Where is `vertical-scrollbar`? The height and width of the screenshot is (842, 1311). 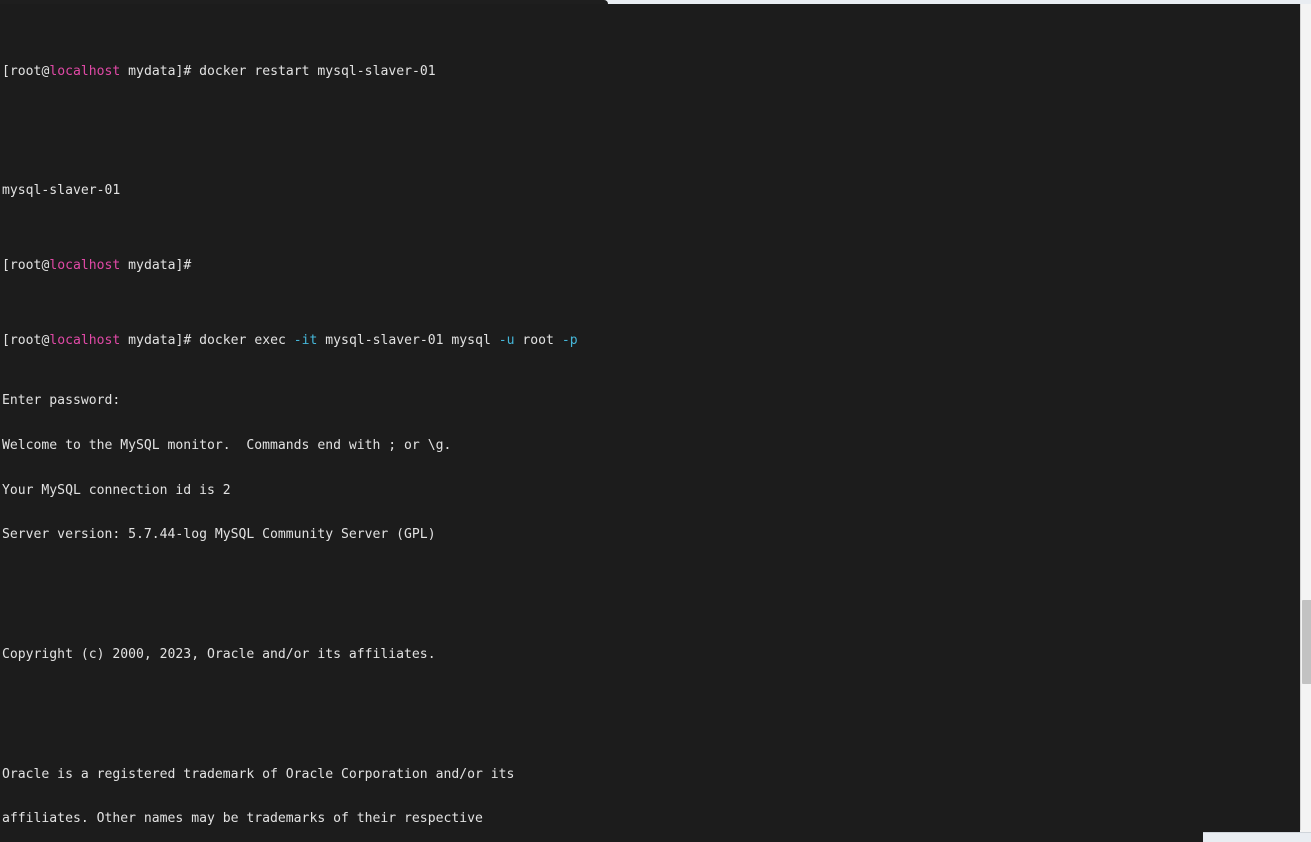
vertical-scrollbar is located at coordinates (1305, 423).